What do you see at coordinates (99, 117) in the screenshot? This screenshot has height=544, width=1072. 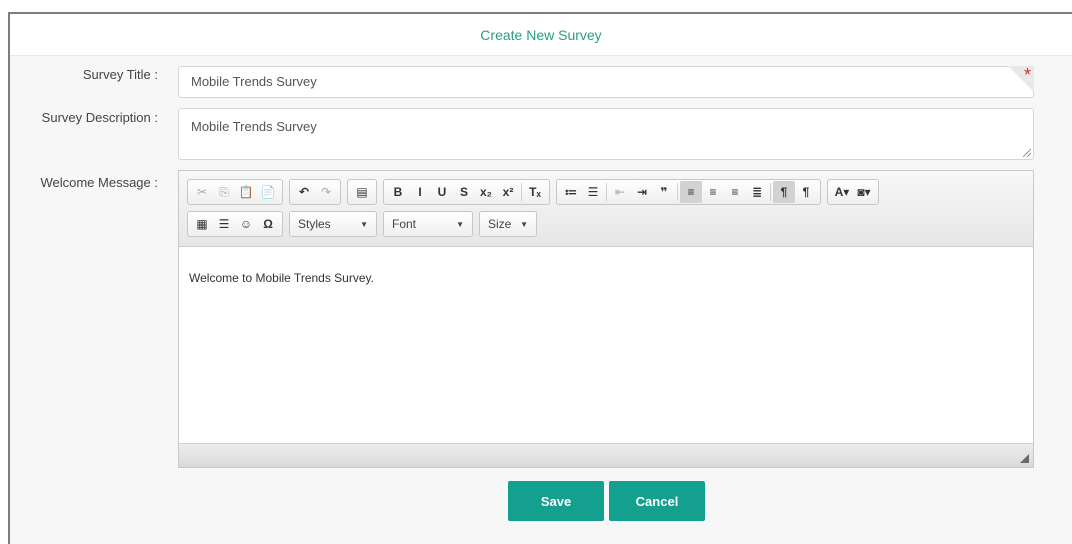 I see `survey-description-label: Survey Description :` at bounding box center [99, 117].